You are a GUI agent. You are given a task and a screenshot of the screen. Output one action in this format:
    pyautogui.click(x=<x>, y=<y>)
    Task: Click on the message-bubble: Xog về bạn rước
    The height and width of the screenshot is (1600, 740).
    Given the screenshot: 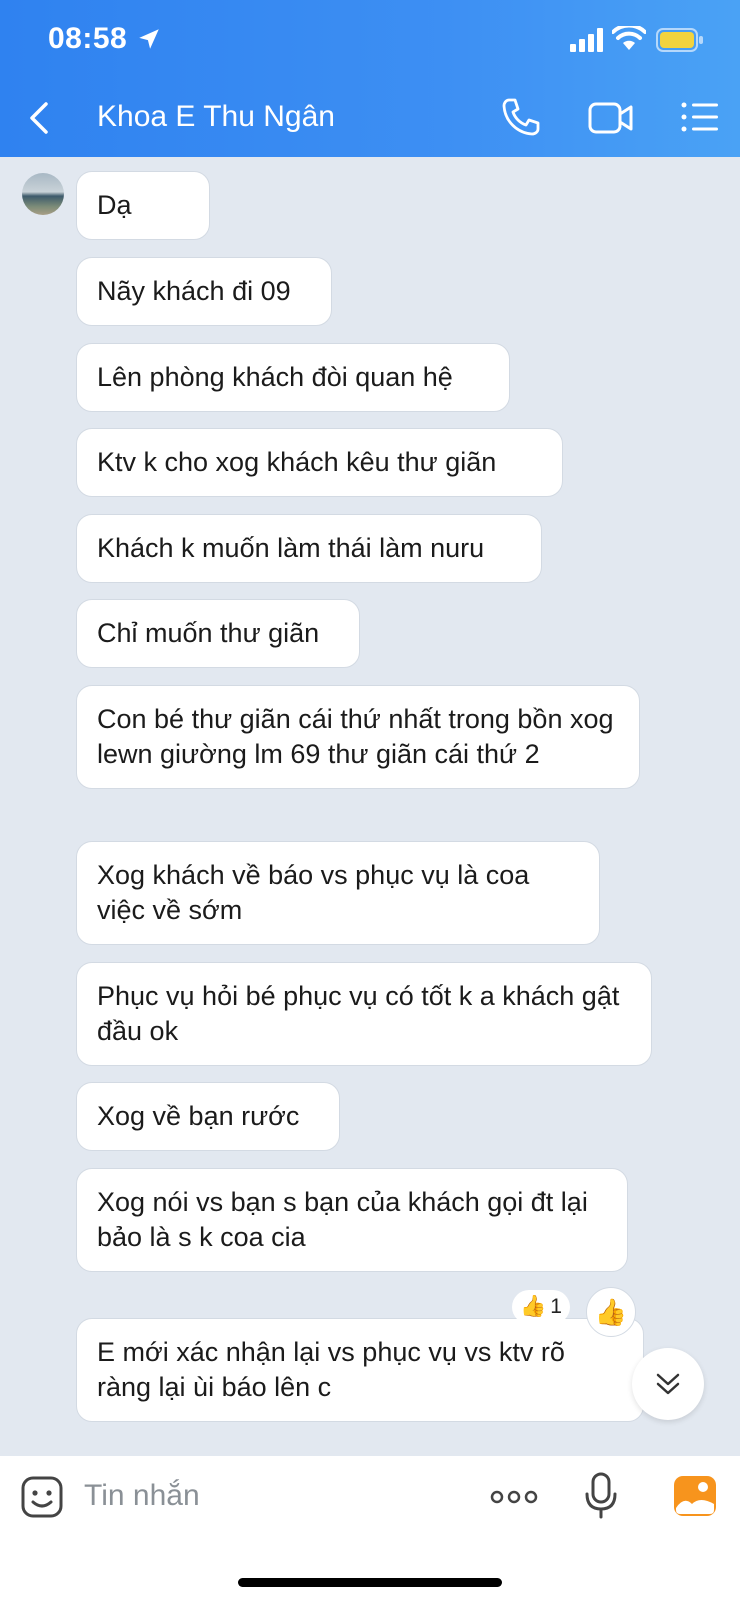 What is the action you would take?
    pyautogui.click(x=208, y=1116)
    